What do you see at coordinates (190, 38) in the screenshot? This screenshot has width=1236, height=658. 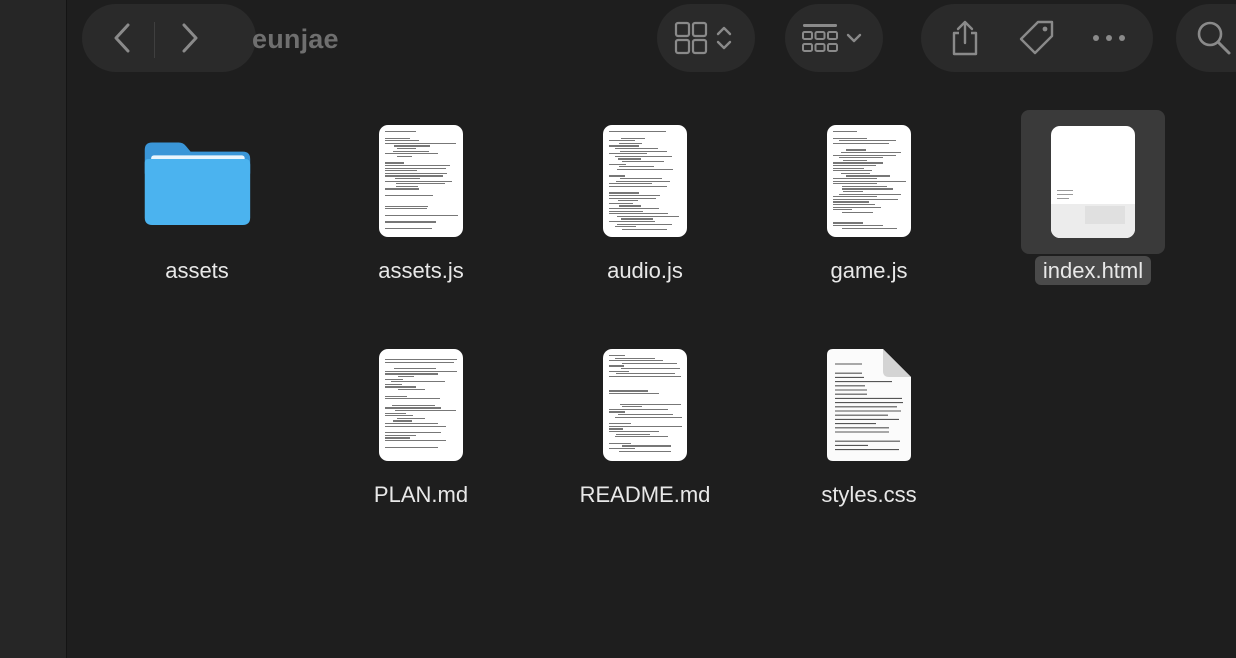 I see `forward-button` at bounding box center [190, 38].